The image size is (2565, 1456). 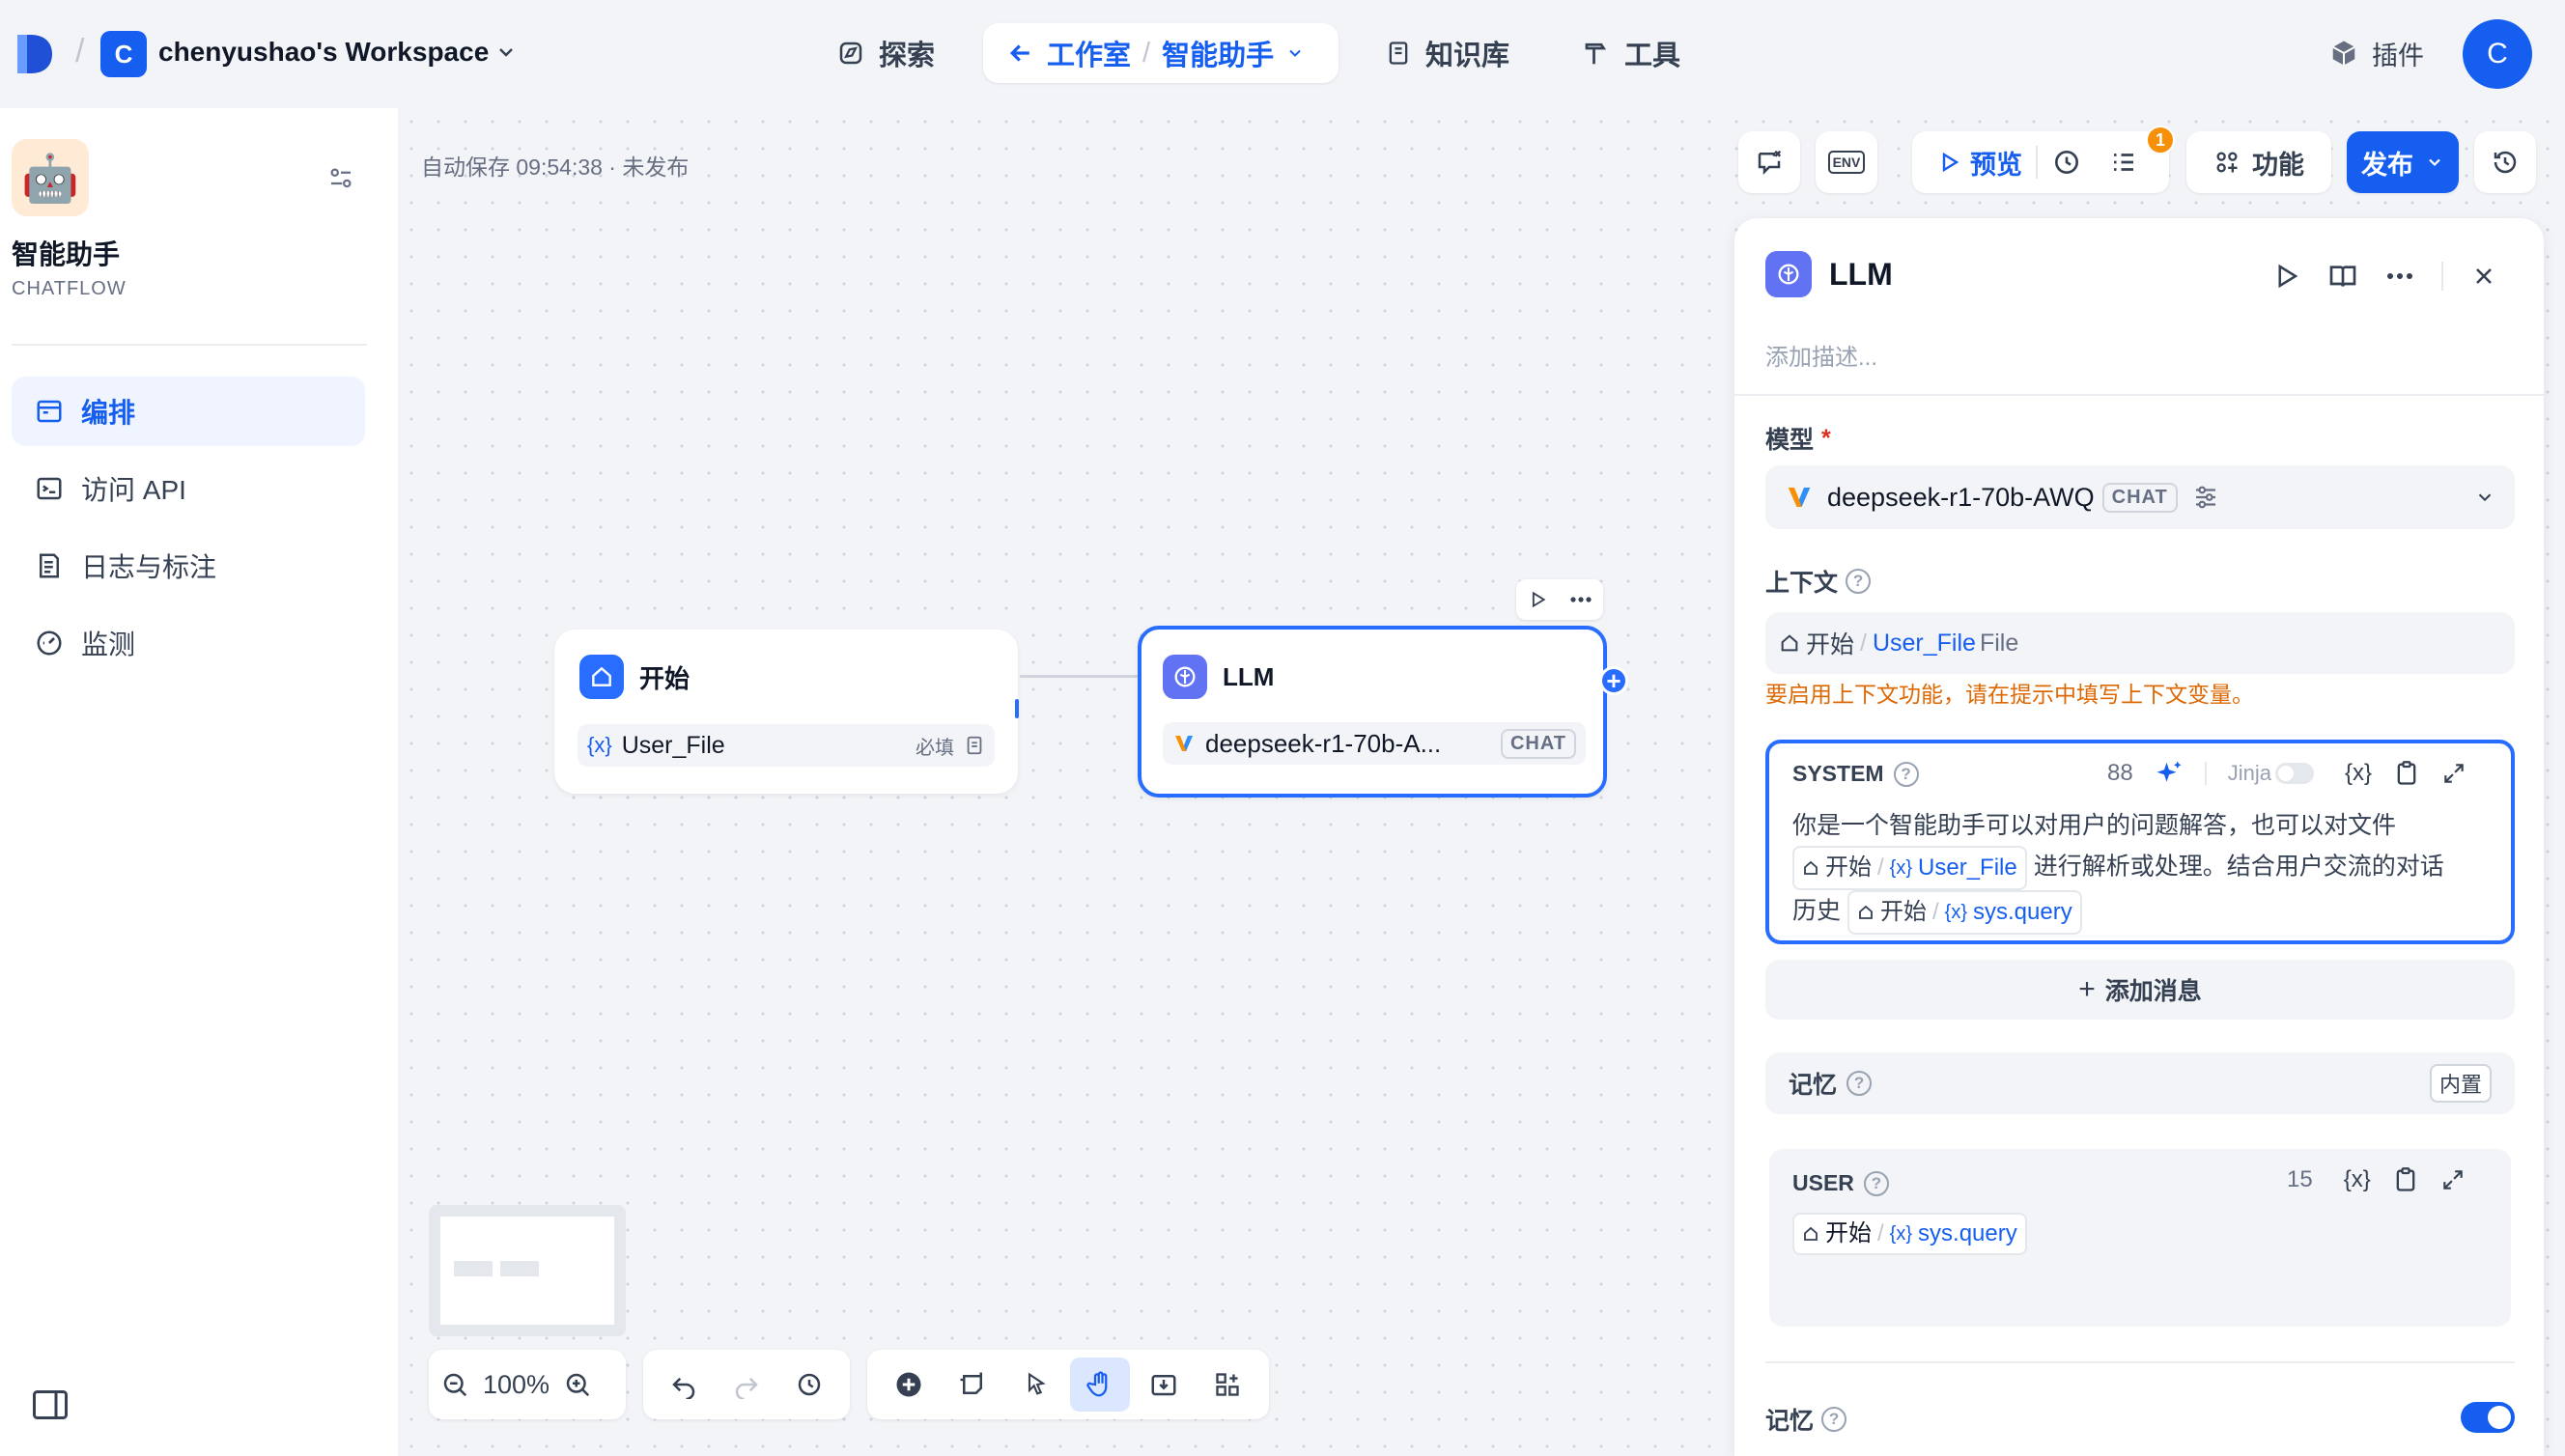 What do you see at coordinates (1979, 163) in the screenshot?
I see `preview-button: 预览` at bounding box center [1979, 163].